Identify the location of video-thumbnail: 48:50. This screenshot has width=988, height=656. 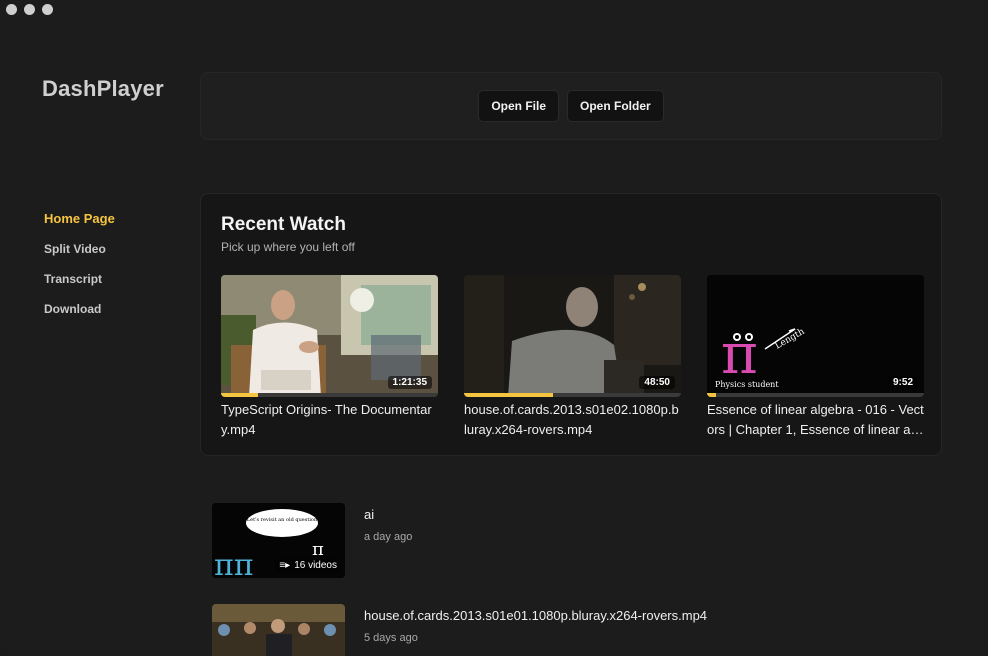
(572, 336).